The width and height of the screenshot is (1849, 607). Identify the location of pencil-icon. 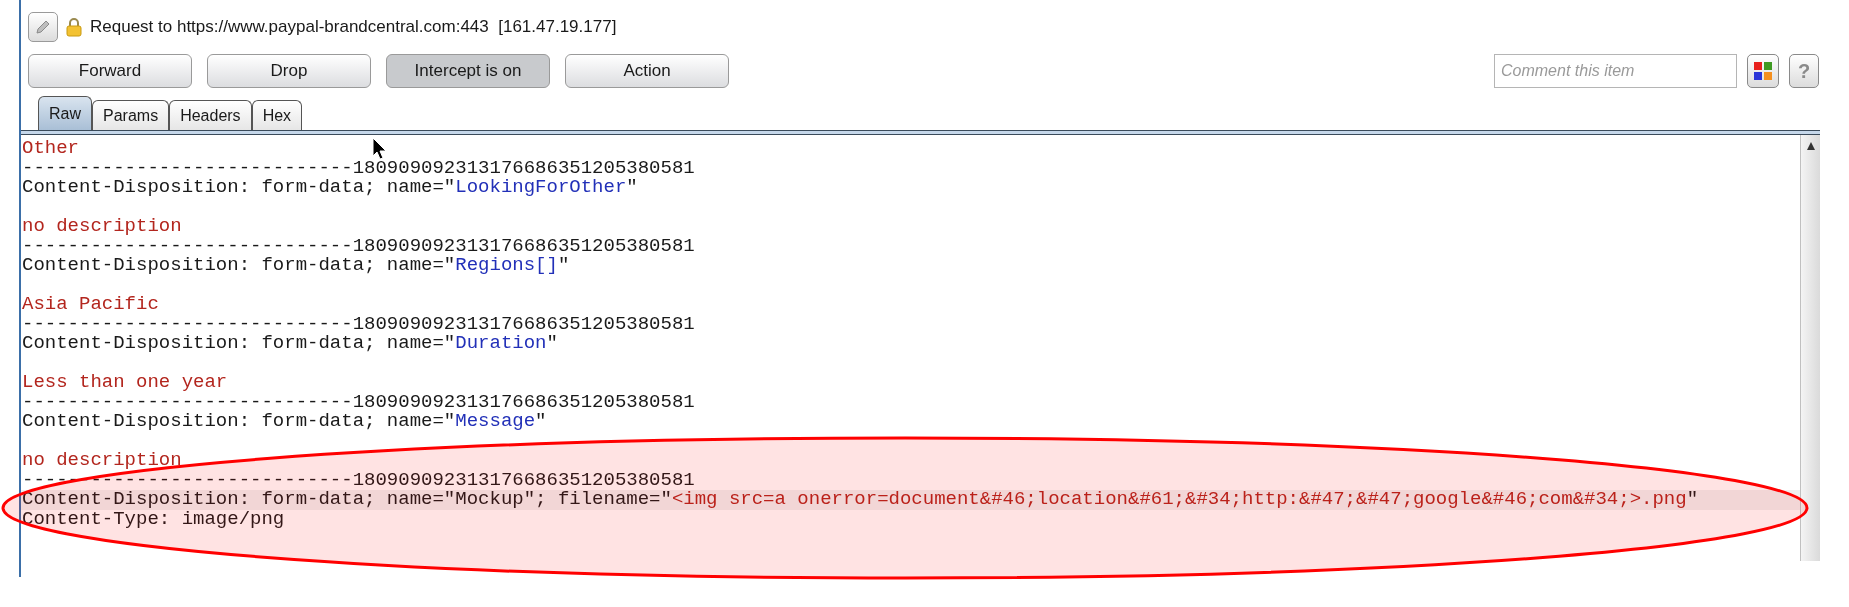
(43, 27).